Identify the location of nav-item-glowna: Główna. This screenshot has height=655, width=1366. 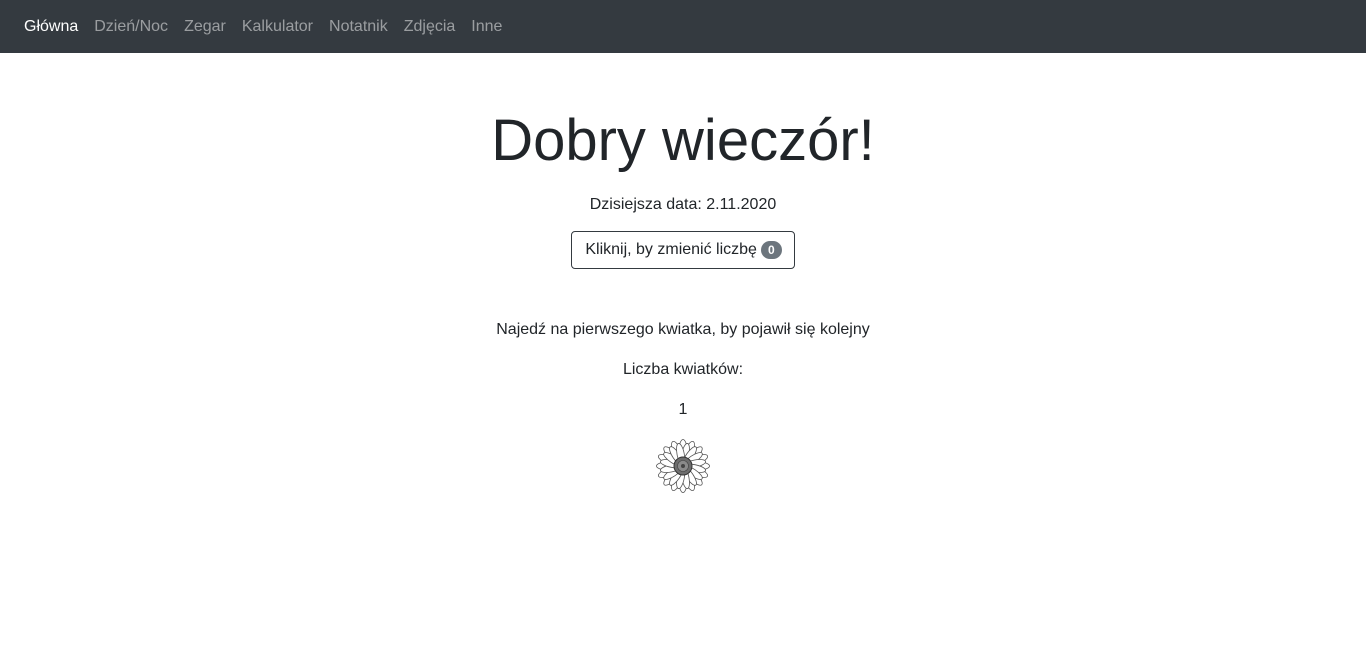
(51, 27).